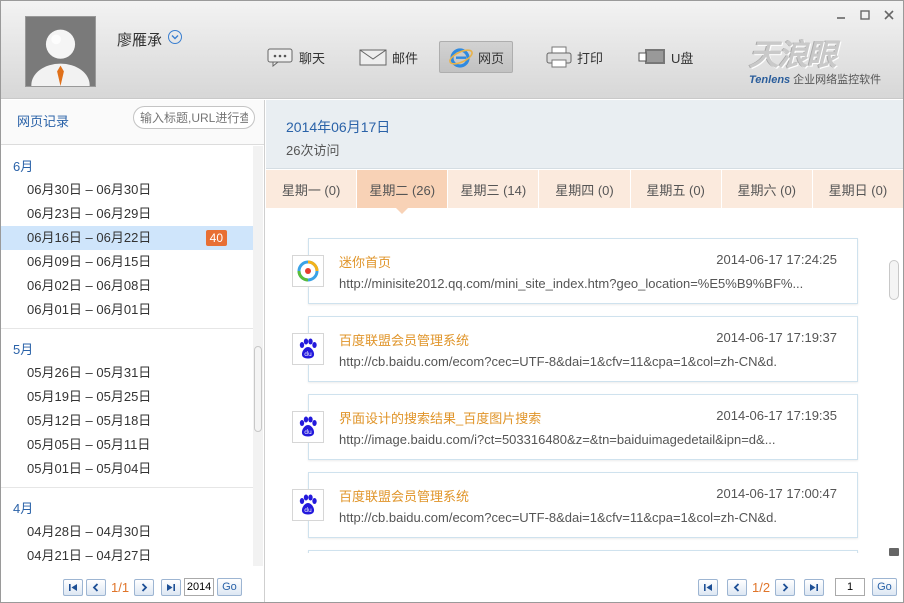 The image size is (904, 603). I want to click on main-scrollbar, so click(894, 410).